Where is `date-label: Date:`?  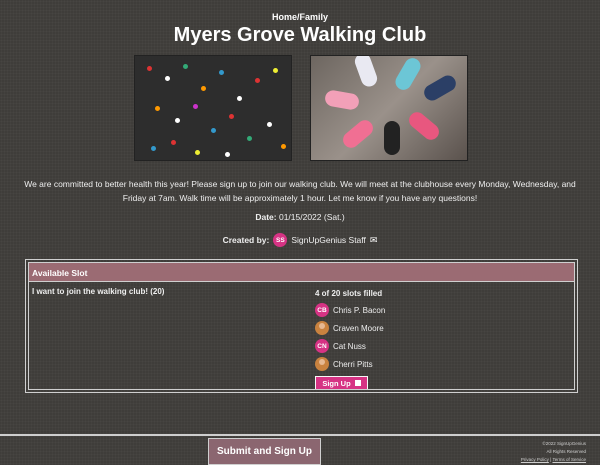 date-label: Date: is located at coordinates (266, 217).